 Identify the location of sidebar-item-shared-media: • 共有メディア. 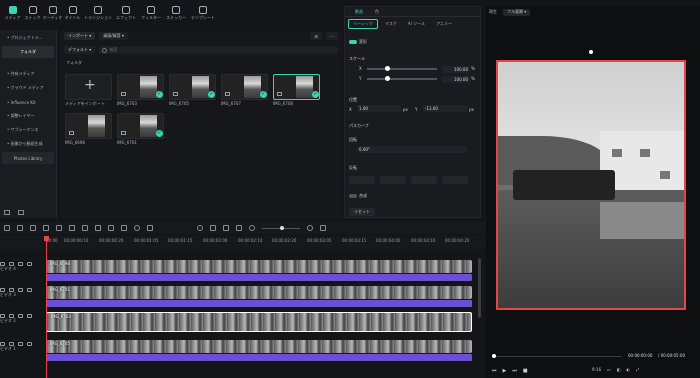
(28, 74).